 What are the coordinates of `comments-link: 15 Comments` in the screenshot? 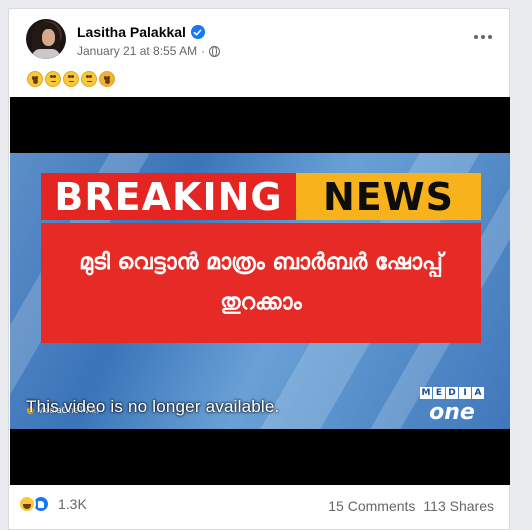 It's located at (371, 506).